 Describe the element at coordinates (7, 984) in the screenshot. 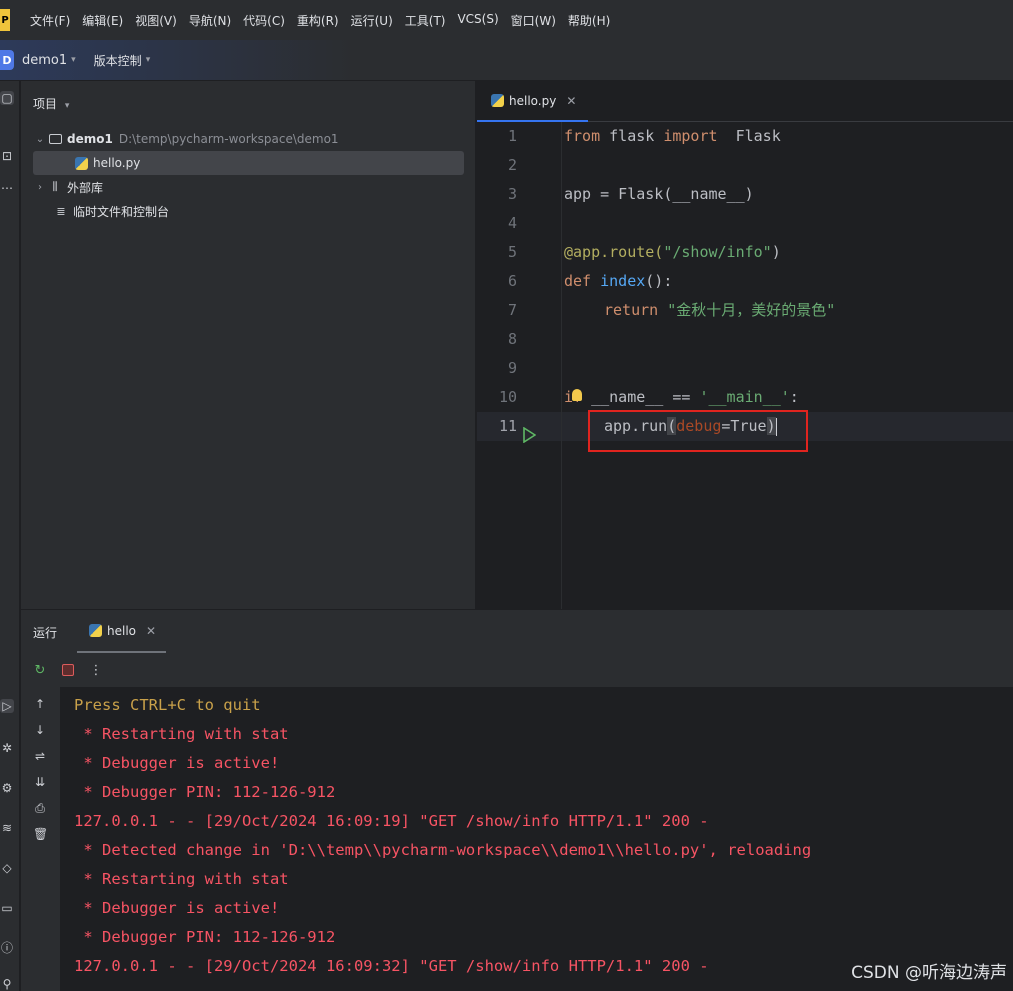

I see `git-icon: ⚲` at that location.